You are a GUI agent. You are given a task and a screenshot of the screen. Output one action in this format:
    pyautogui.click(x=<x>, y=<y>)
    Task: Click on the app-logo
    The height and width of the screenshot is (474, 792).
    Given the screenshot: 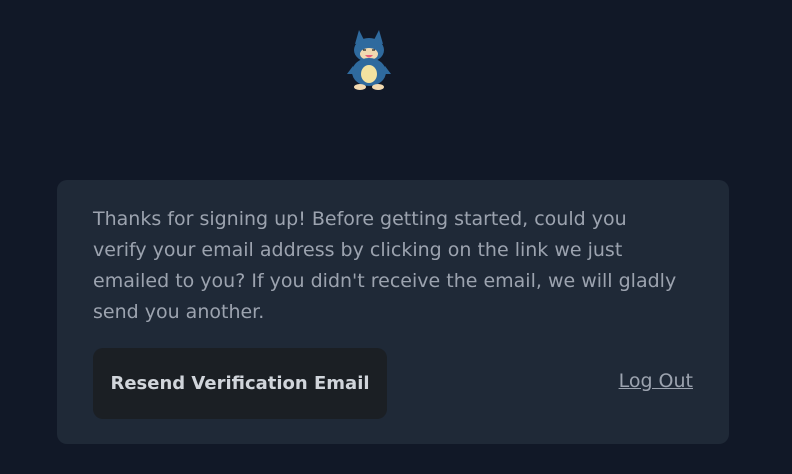 What is the action you would take?
    pyautogui.click(x=369, y=60)
    